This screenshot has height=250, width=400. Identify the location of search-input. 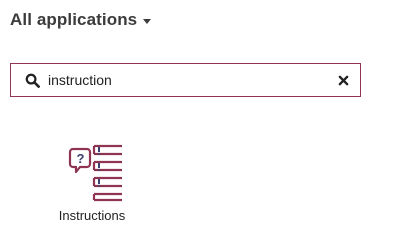
(192, 80).